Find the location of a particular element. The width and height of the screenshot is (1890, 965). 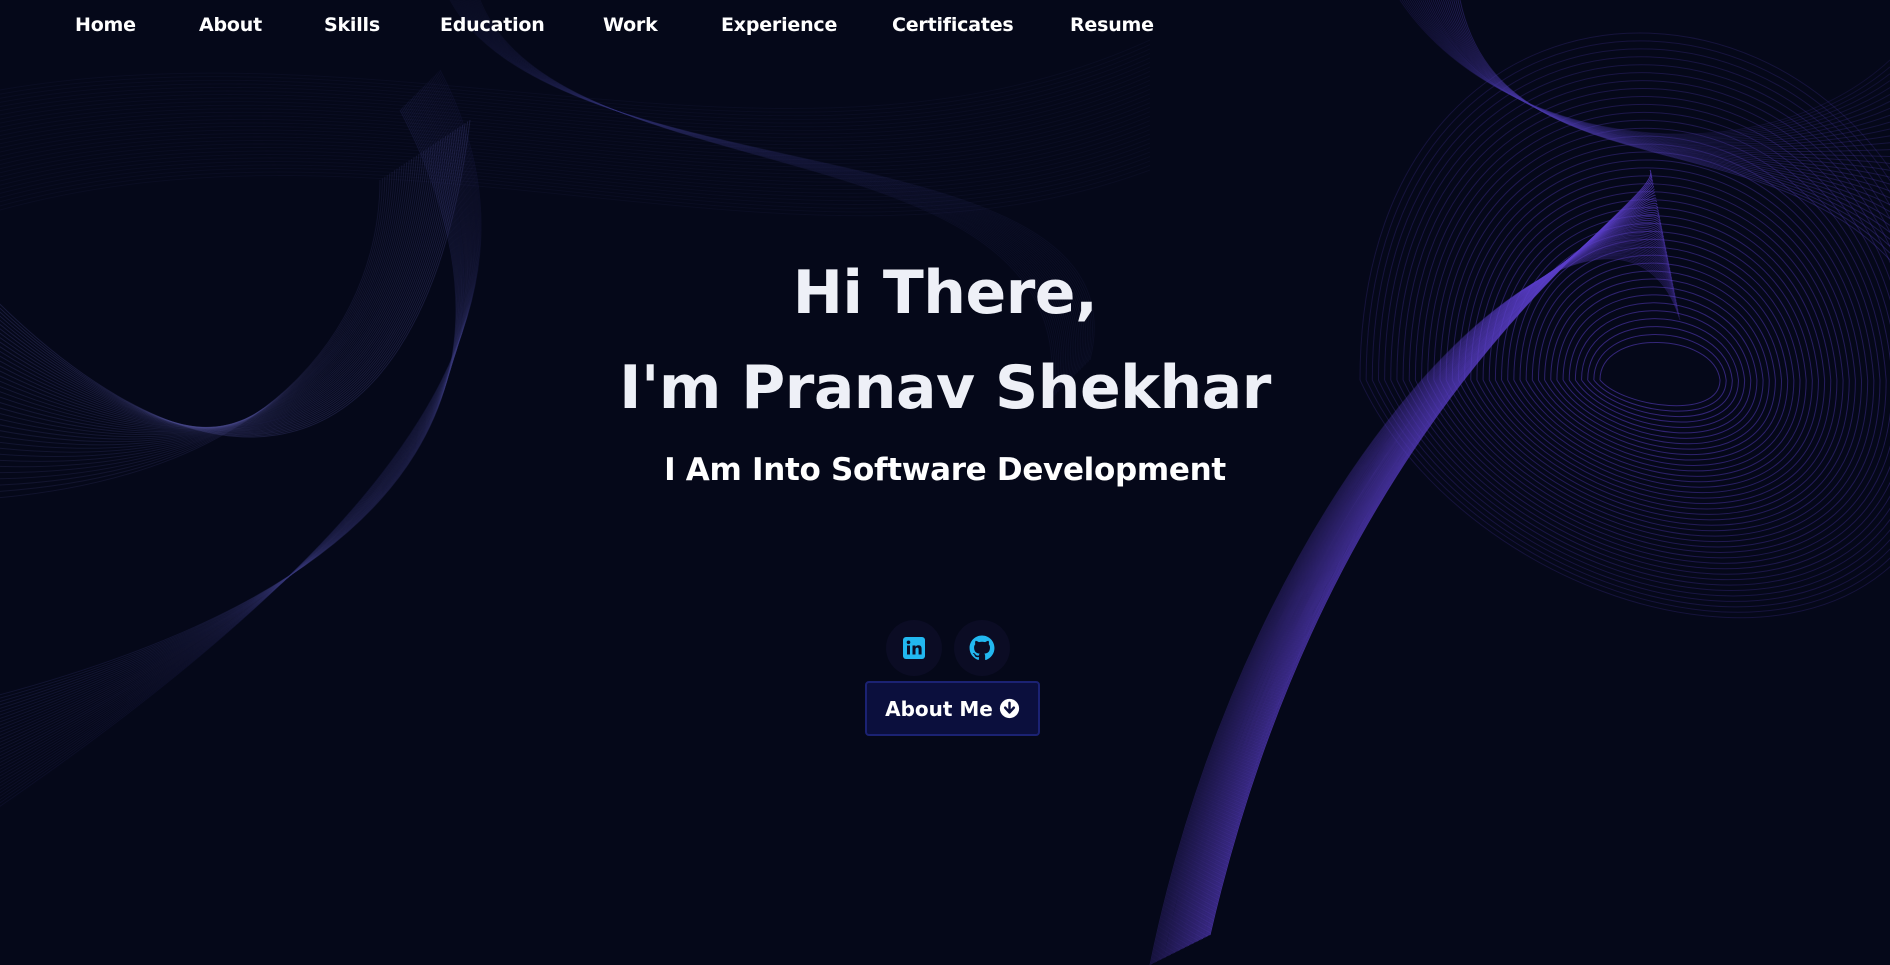

circle-arrow-down-icon is located at coordinates (1009, 708).